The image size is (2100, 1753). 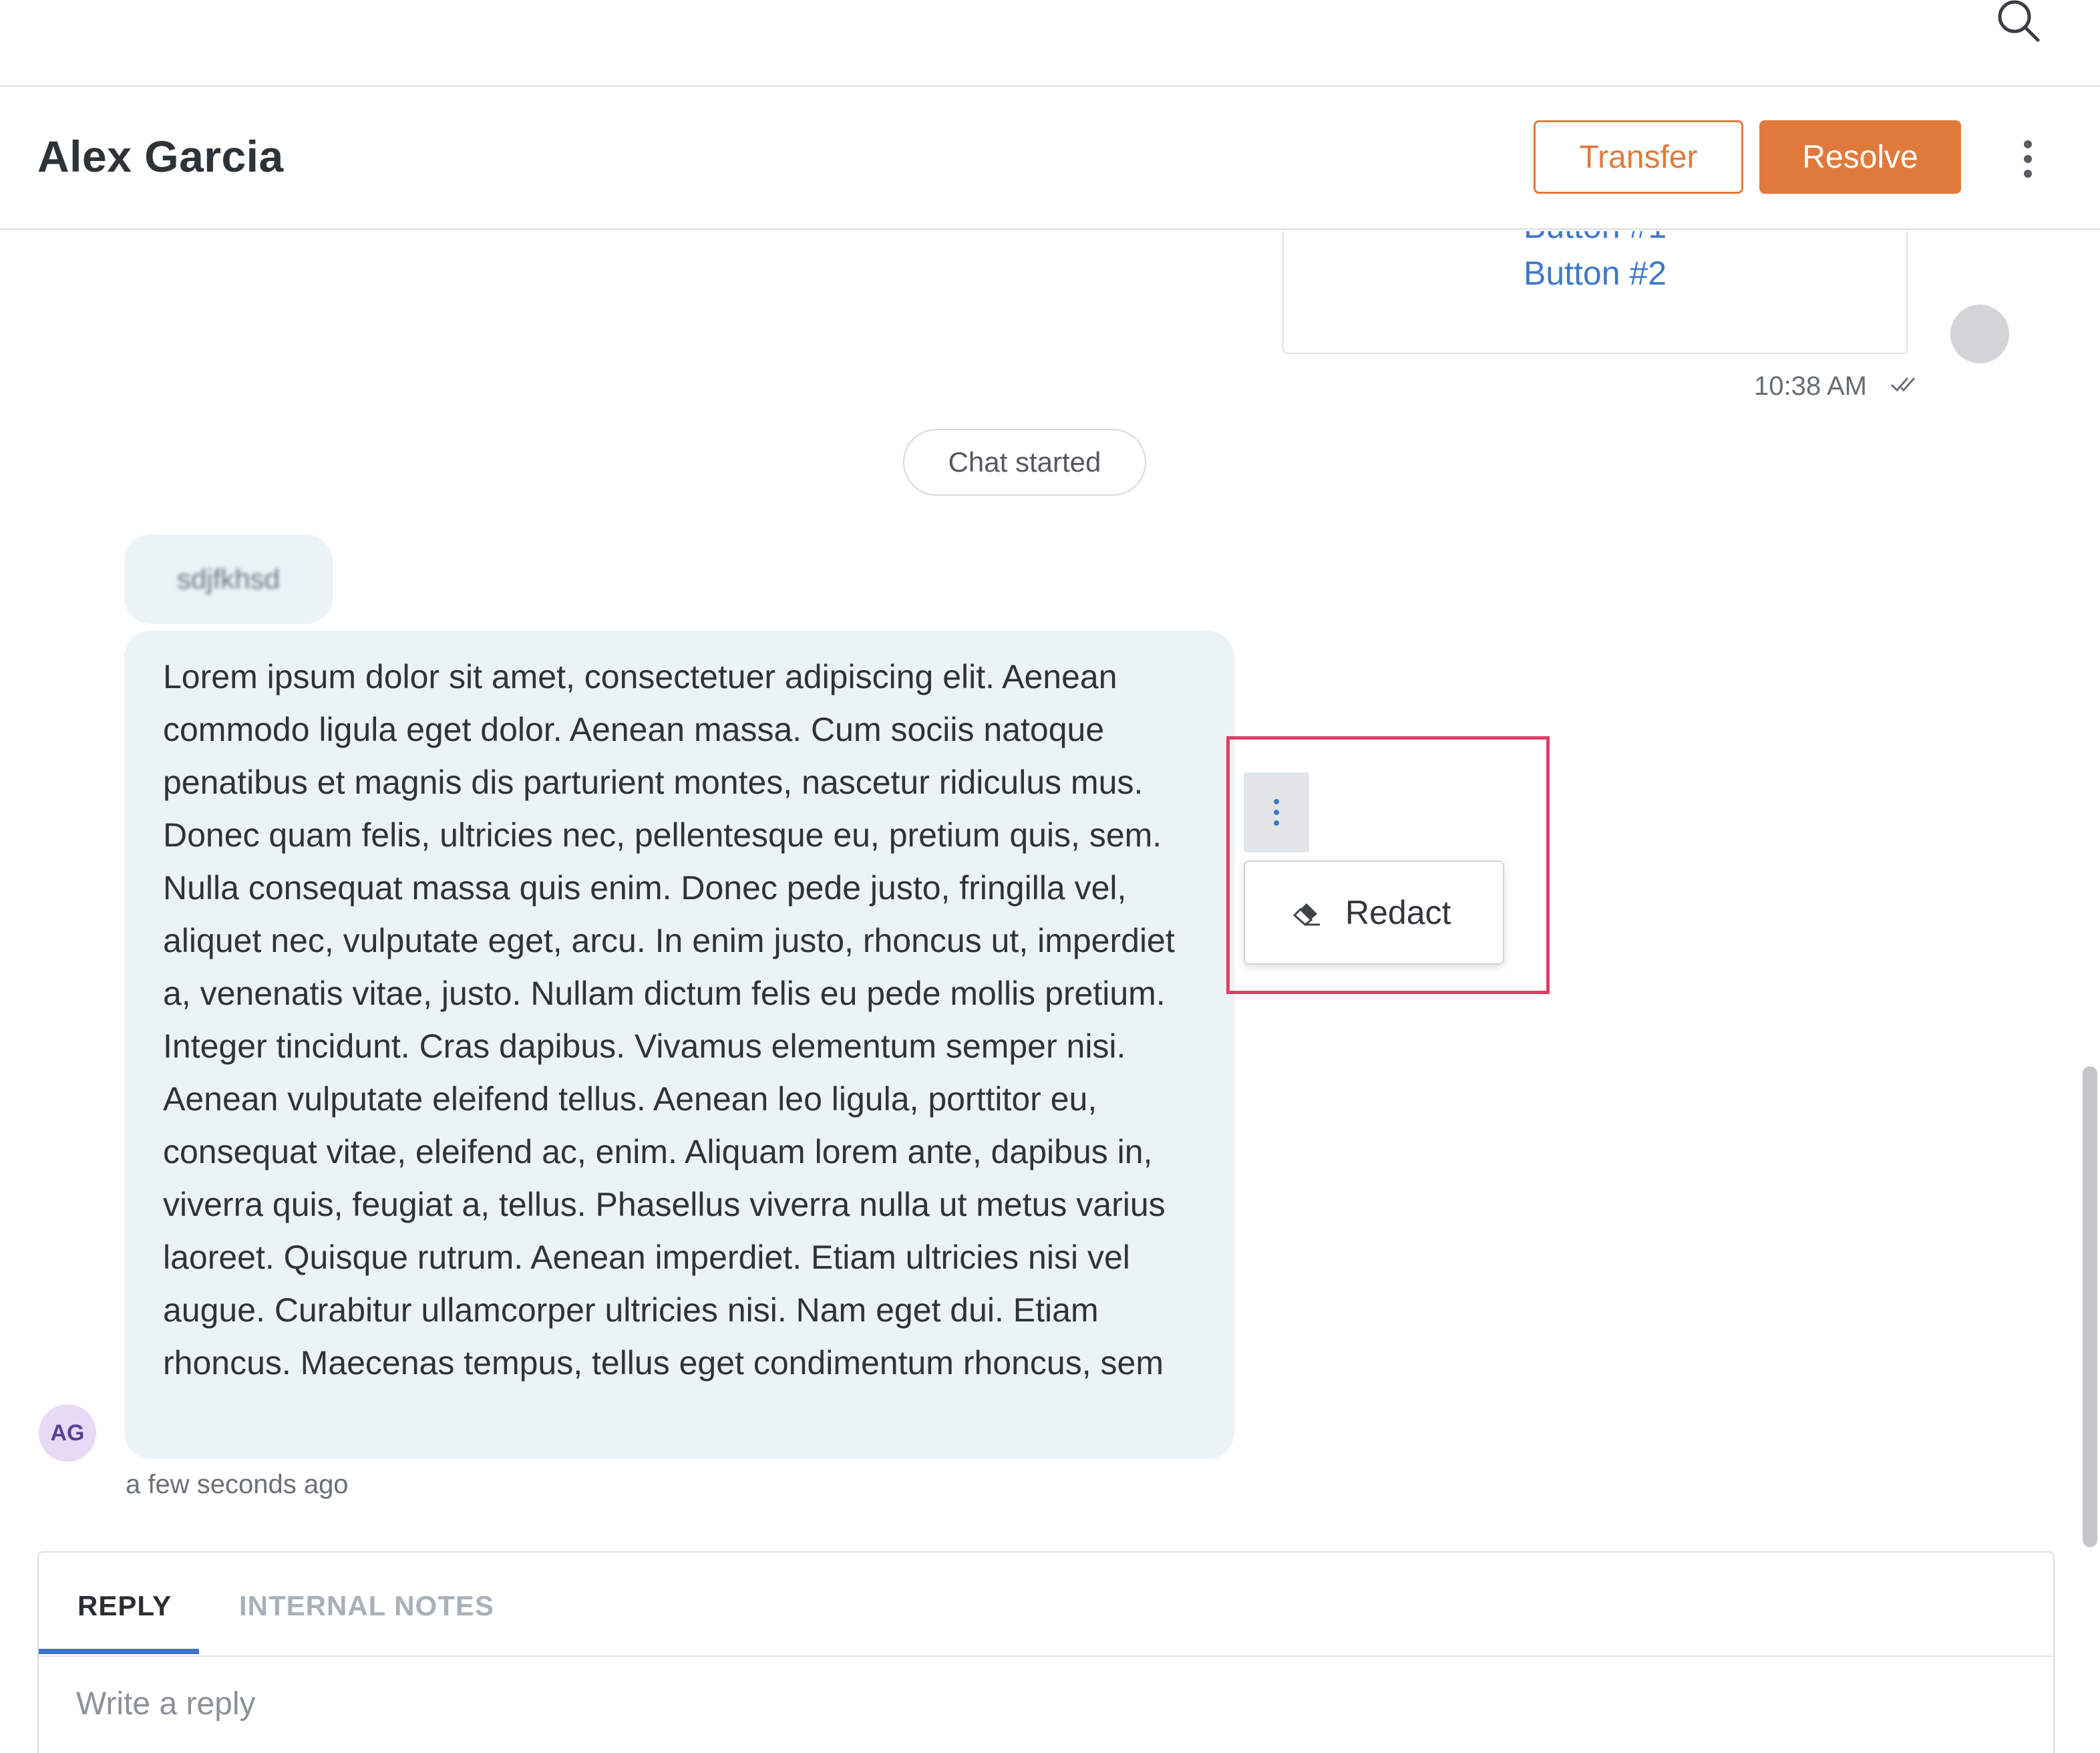 I want to click on tab-reply: REPLY, so click(x=124, y=1606).